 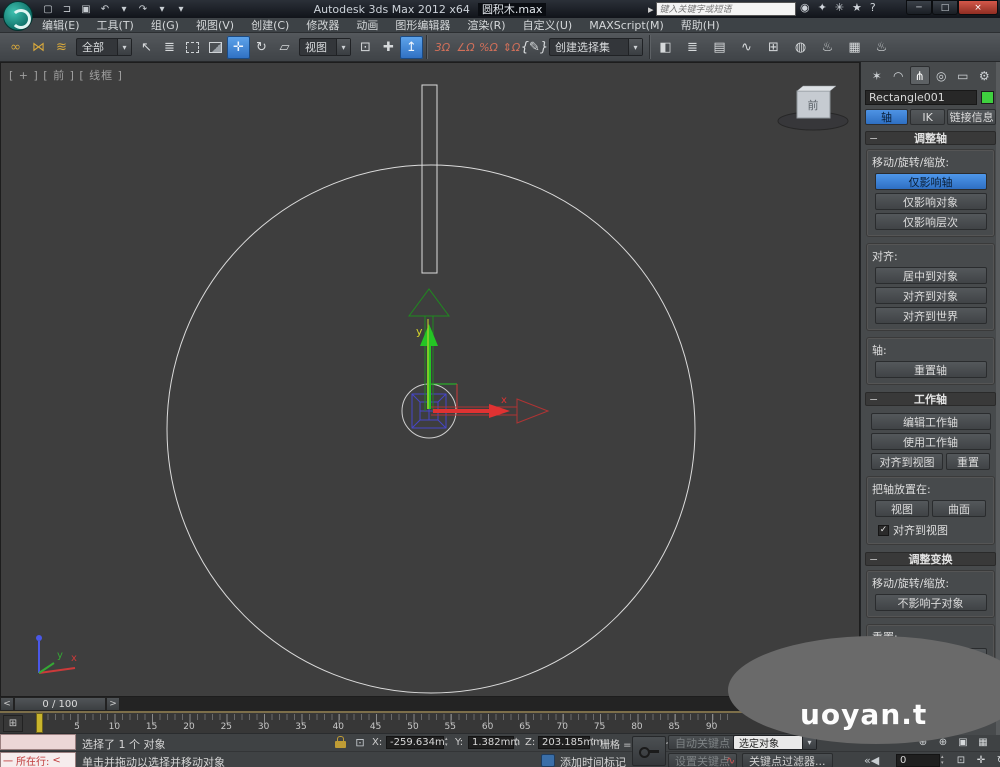 What do you see at coordinates (365, 47) in the screenshot?
I see `use-pivot-point-icon: ⊡` at bounding box center [365, 47].